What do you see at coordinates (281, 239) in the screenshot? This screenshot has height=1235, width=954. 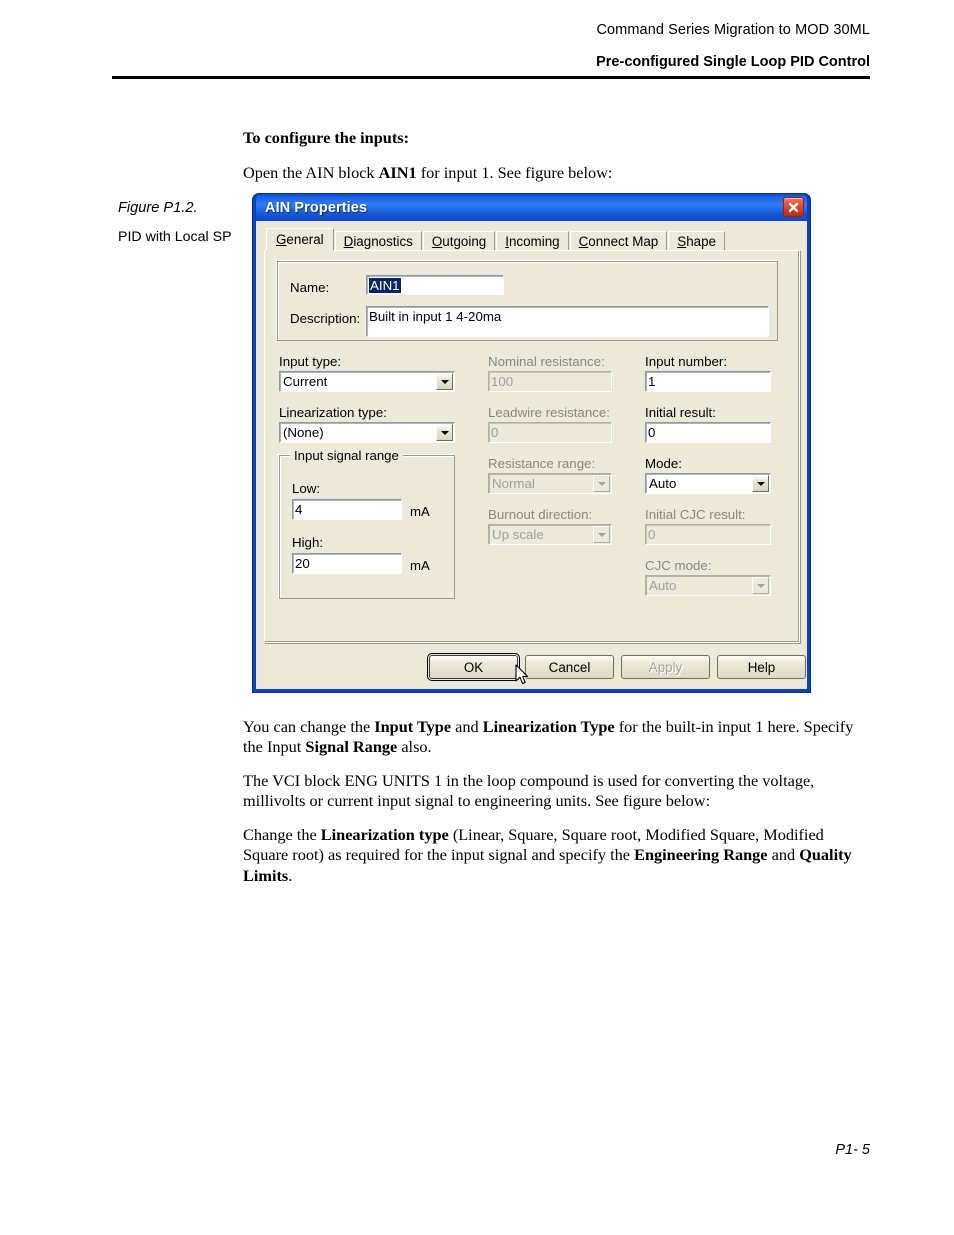 I see `tab-general-accel: G` at bounding box center [281, 239].